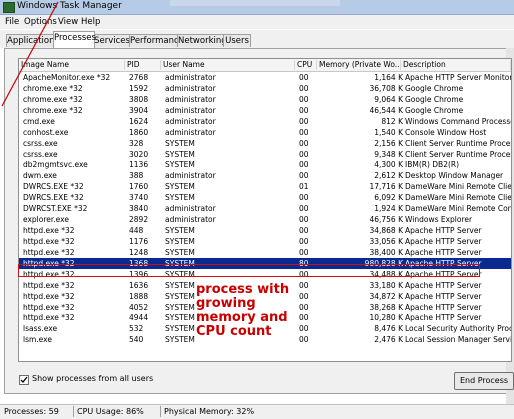  I want to click on cell-pid: 1592, so click(139, 88).